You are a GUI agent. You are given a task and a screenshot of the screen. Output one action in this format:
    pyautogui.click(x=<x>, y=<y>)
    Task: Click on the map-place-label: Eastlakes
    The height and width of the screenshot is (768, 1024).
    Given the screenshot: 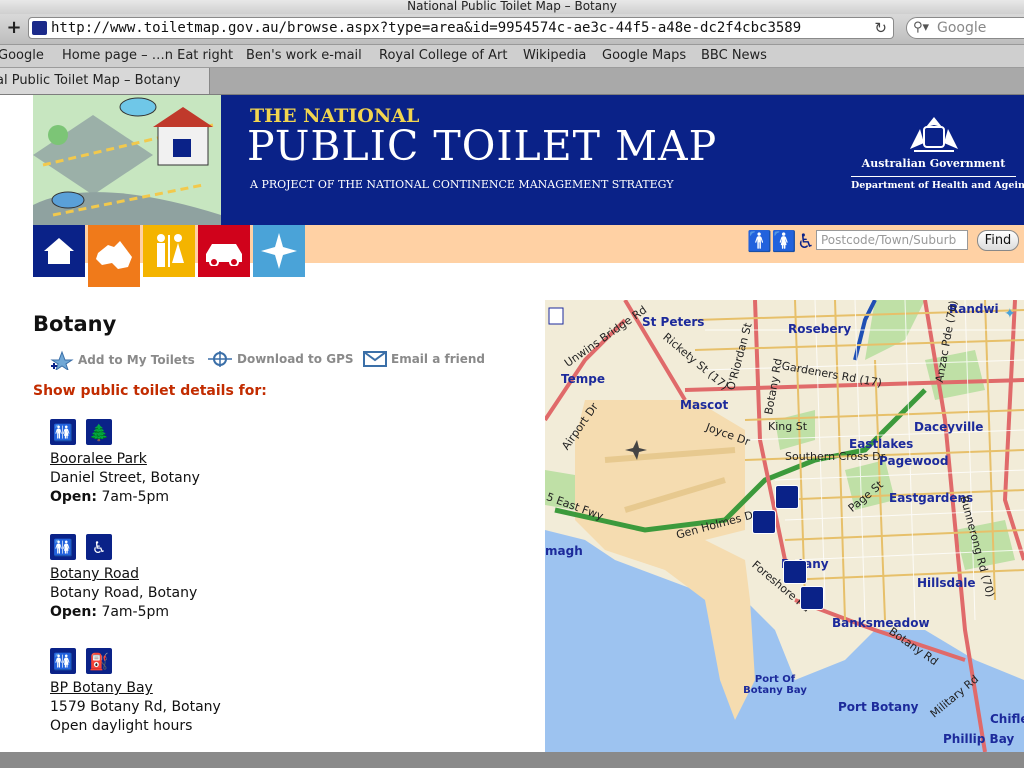 What is the action you would take?
    pyautogui.click(x=881, y=444)
    